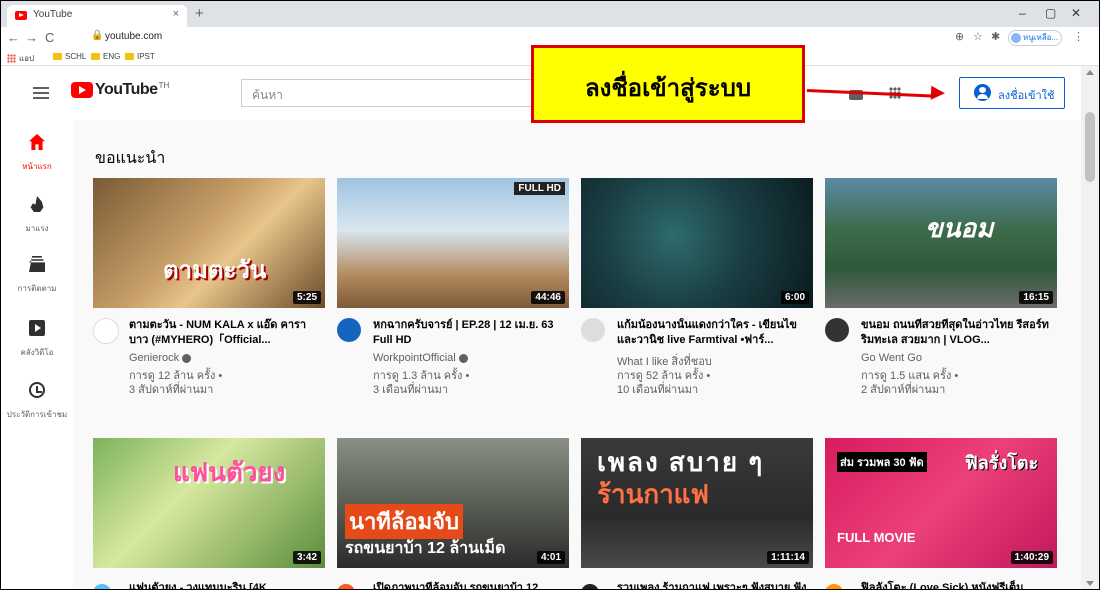 The image size is (1100, 590). I want to click on fire-icon, so click(37, 204).